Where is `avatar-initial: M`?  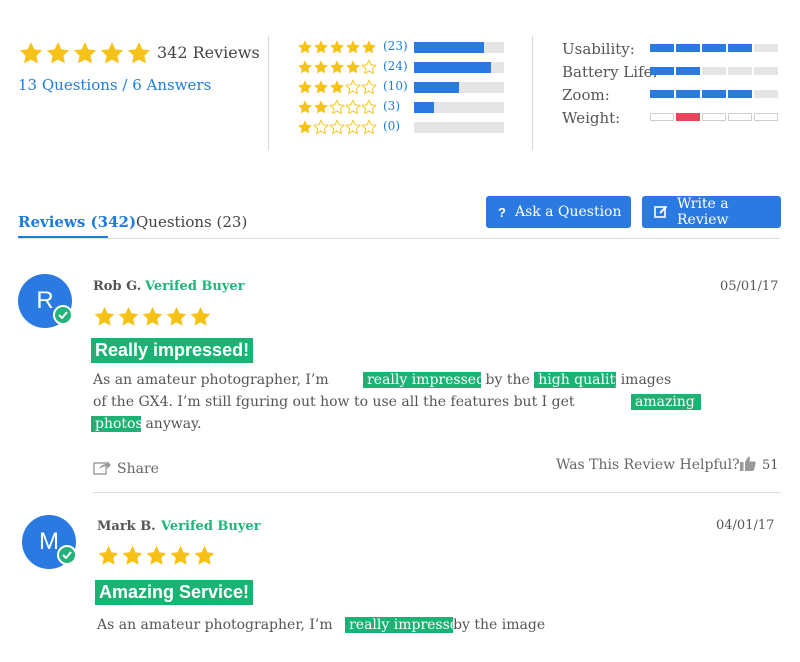
avatar-initial: M is located at coordinates (49, 541).